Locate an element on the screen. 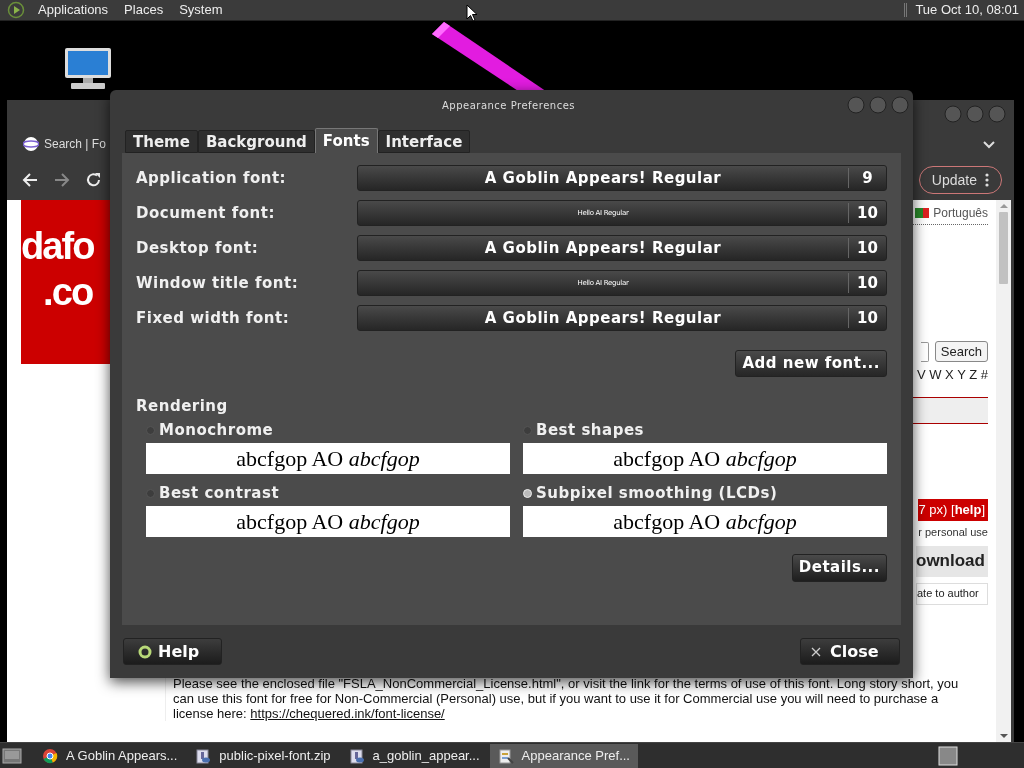 The height and width of the screenshot is (768, 1024). search-button: Search is located at coordinates (961, 351).